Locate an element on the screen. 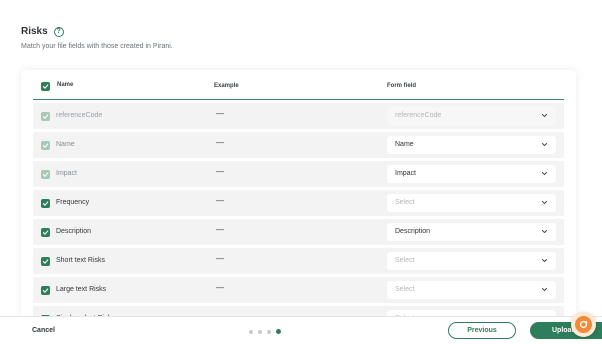  step-indicator is located at coordinates (265, 331).